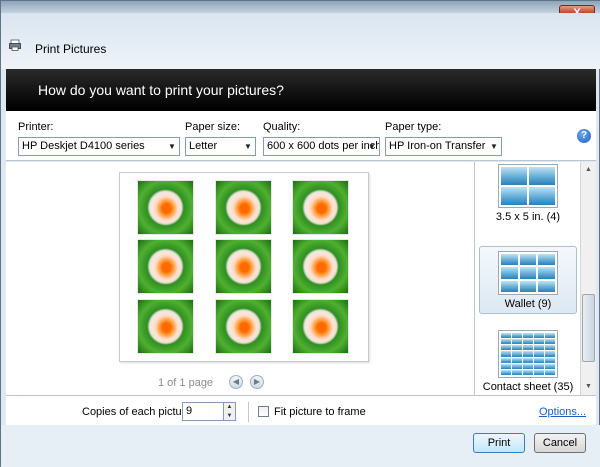 This screenshot has width=600, height=467. Describe the element at coordinates (300, 446) in the screenshot. I see `dialog-footer: Print Cancel` at that location.